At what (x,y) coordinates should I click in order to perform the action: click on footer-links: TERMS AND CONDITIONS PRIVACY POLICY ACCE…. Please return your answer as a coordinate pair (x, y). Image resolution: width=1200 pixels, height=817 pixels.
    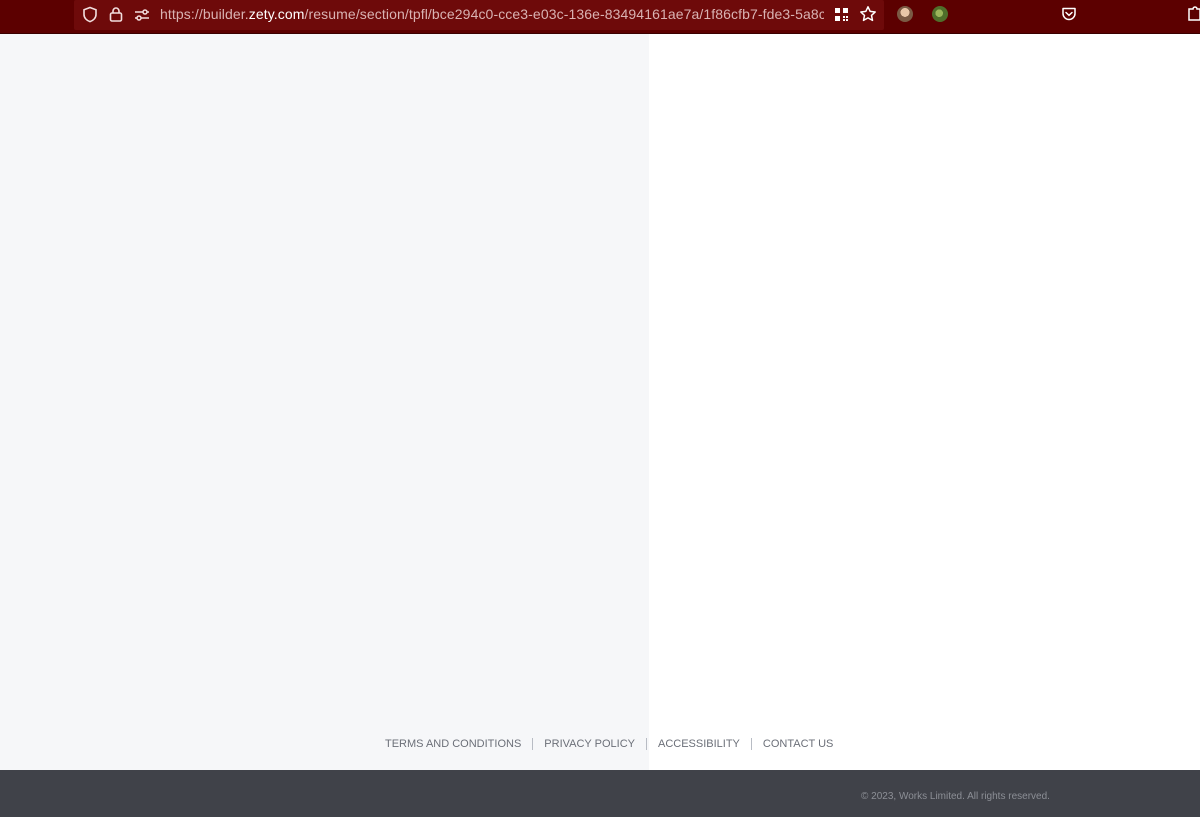
    Looking at the image, I should click on (609, 744).